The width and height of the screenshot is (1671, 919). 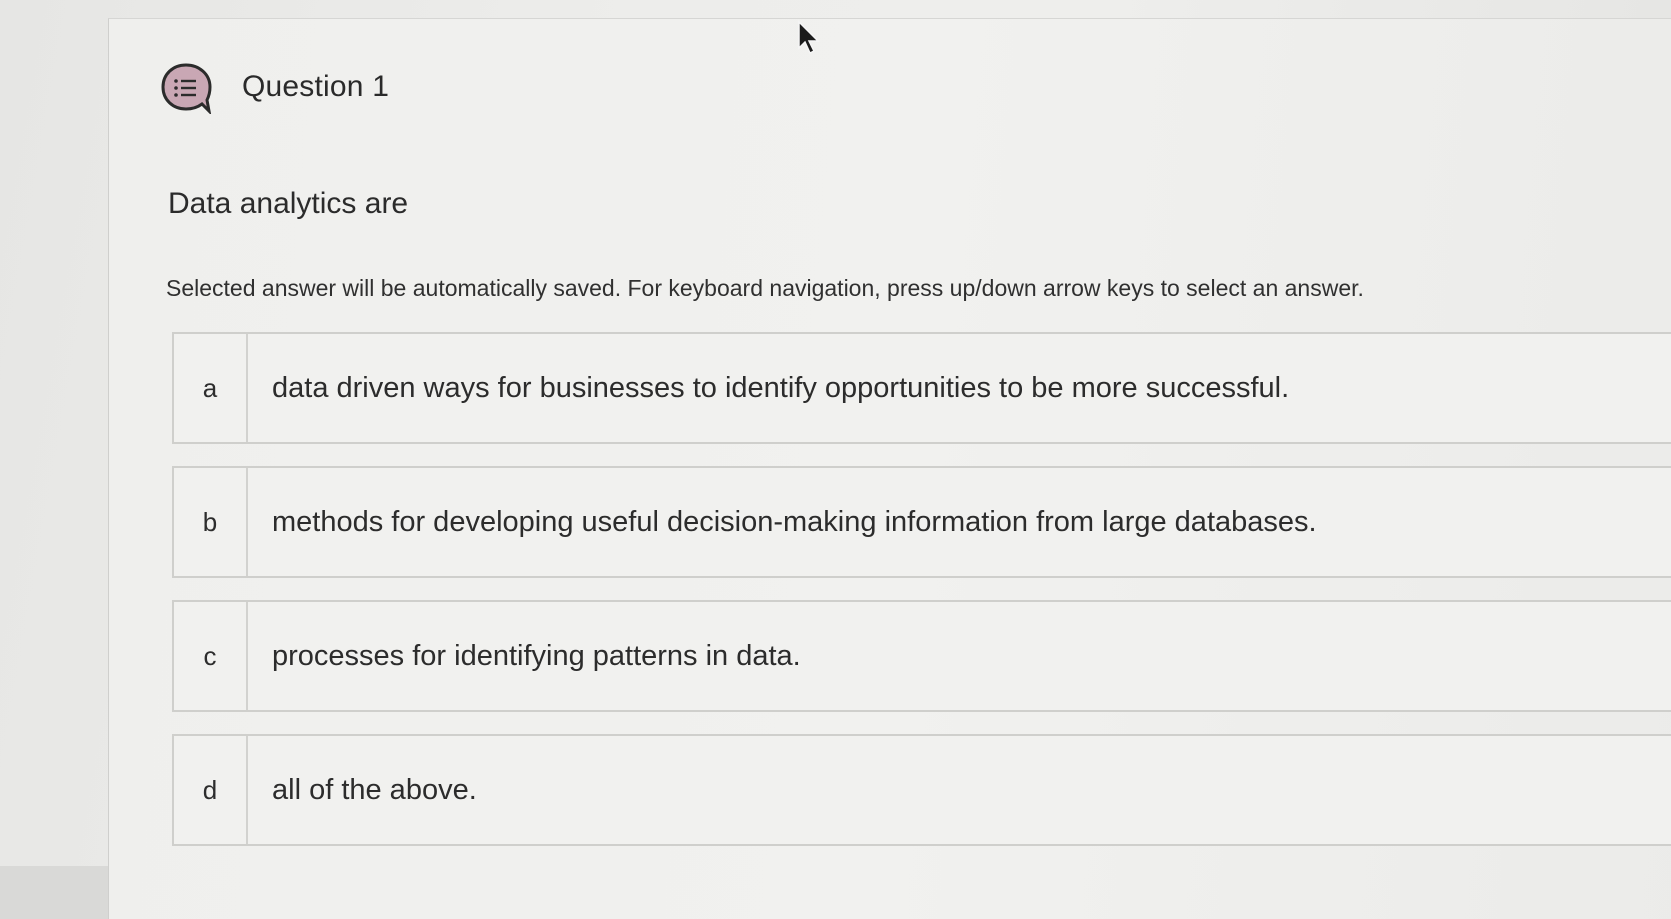 What do you see at coordinates (288, 203) in the screenshot?
I see `question-prompt: Data analytics are` at bounding box center [288, 203].